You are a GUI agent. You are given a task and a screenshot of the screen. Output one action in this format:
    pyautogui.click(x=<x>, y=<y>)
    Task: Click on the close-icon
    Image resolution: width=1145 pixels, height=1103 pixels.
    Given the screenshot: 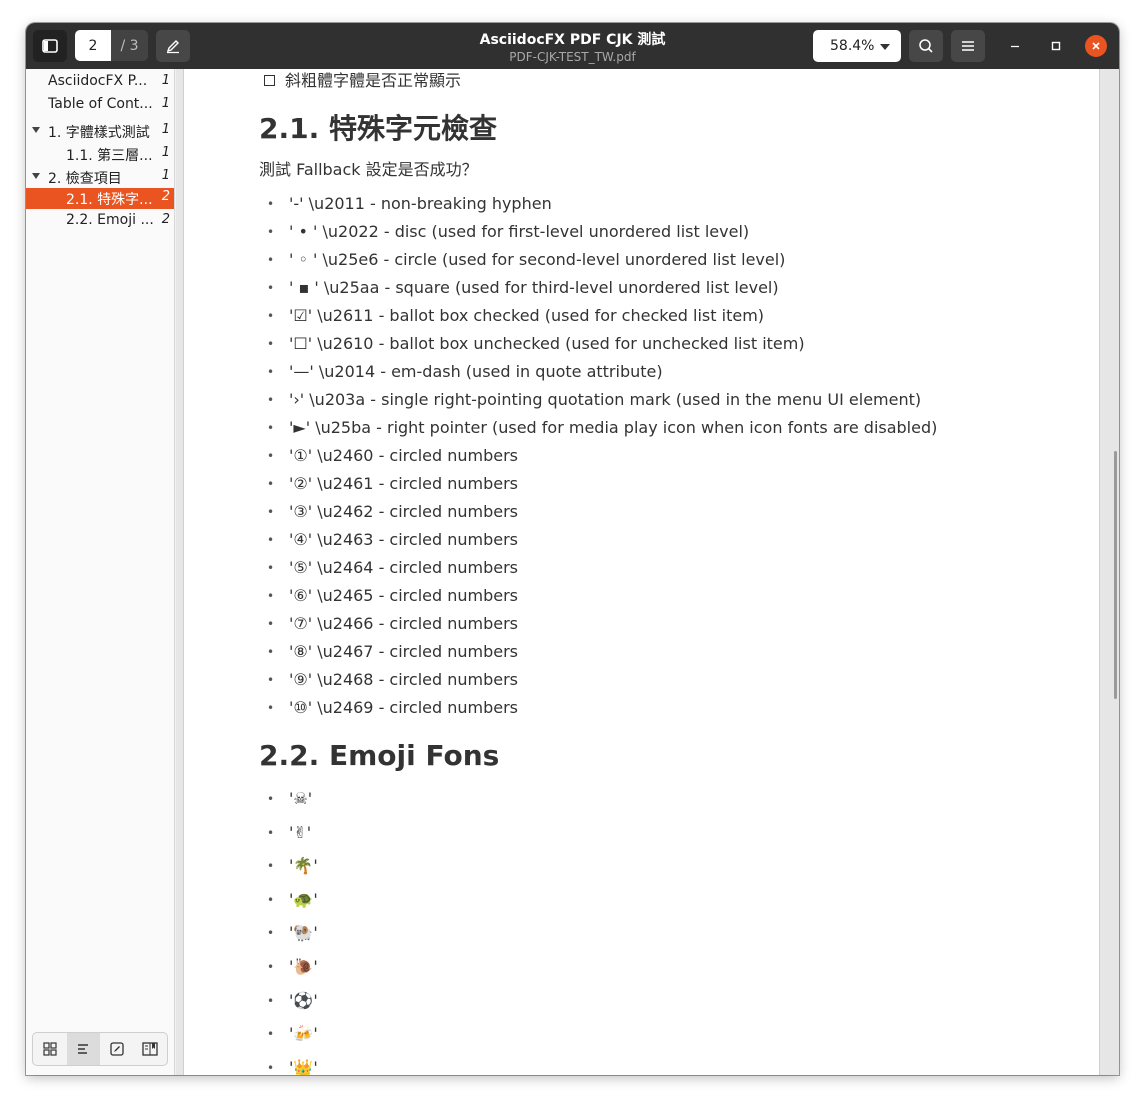 What is the action you would take?
    pyautogui.click(x=1096, y=46)
    